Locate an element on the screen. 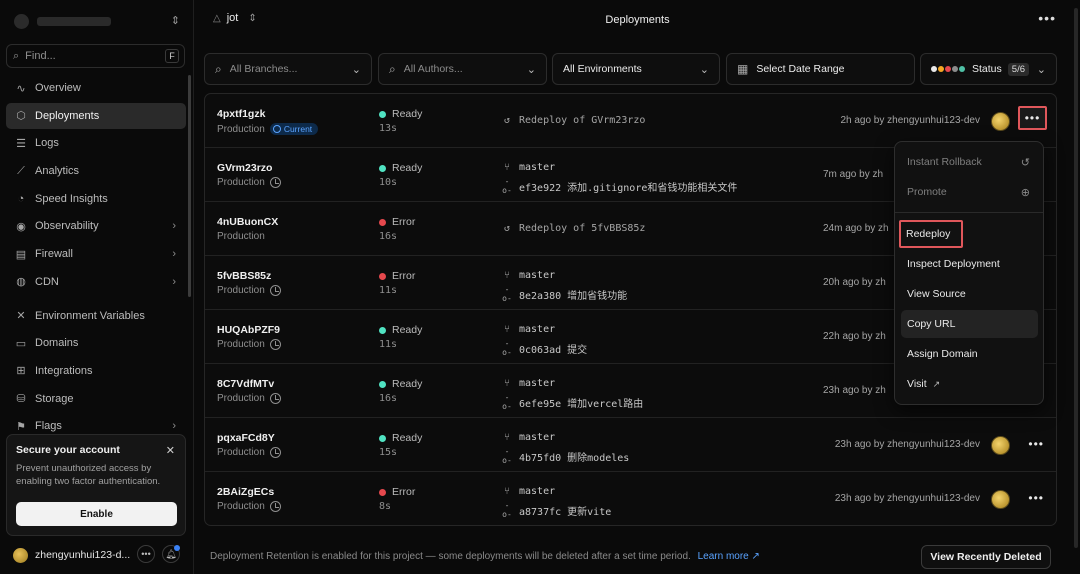 This screenshot has height=574, width=1080. more-icon: ••• is located at coordinates (146, 554).